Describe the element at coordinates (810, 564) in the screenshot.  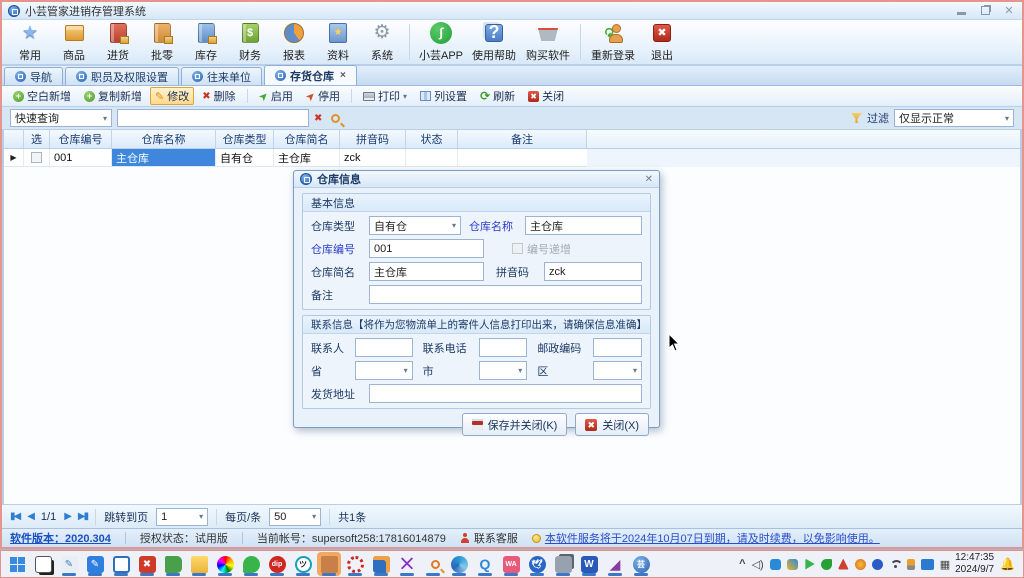
I see `green-play-tray-icon` at that location.